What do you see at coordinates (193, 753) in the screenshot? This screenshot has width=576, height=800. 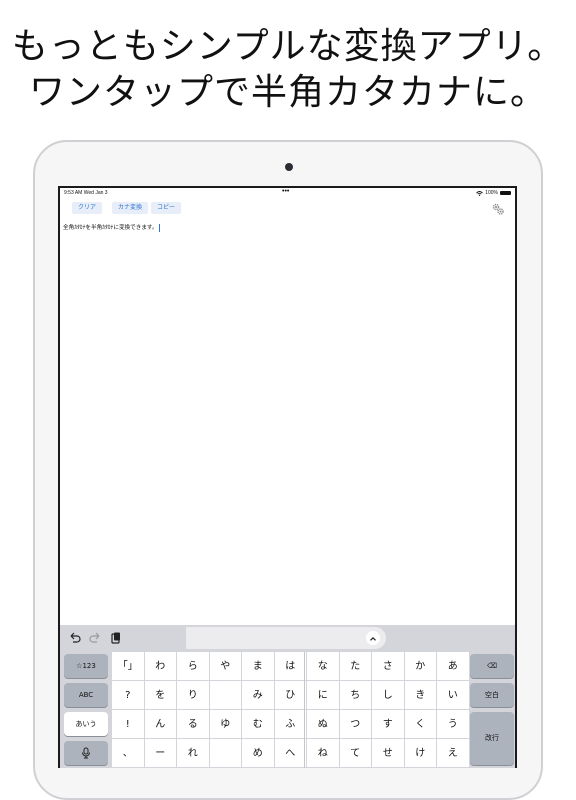 I see `kana-key: れ` at bounding box center [193, 753].